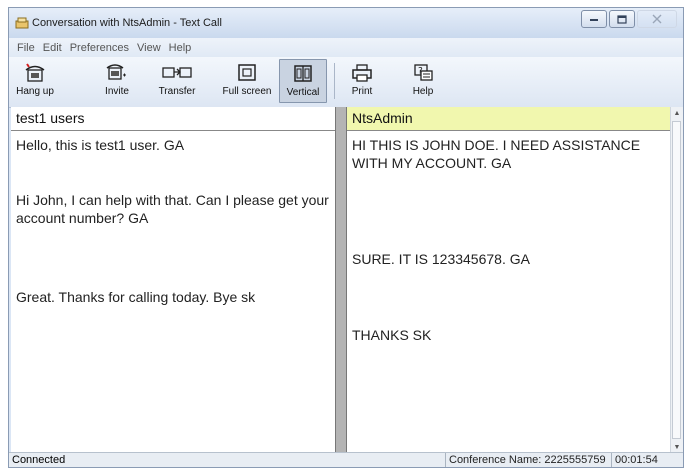 Image resolution: width=684 pixels, height=468 pixels. I want to click on menu-file: File, so click(26, 48).